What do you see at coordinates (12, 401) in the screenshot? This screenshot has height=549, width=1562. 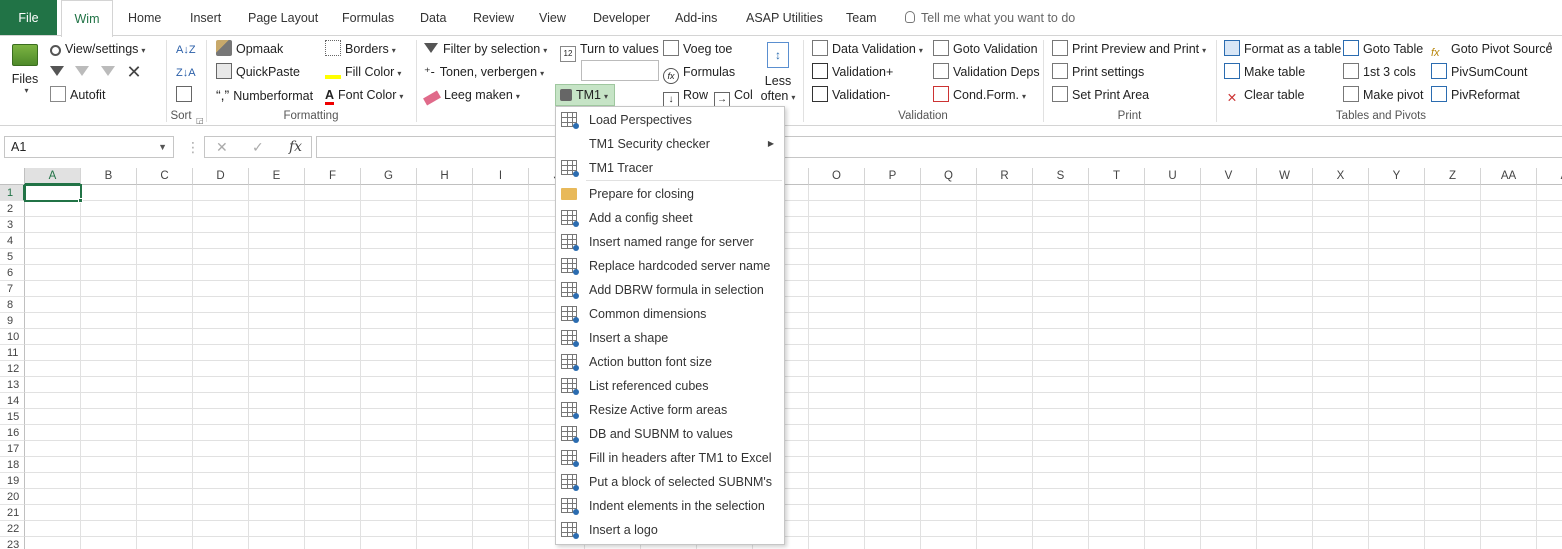 I see `row-header: 14` at bounding box center [12, 401].